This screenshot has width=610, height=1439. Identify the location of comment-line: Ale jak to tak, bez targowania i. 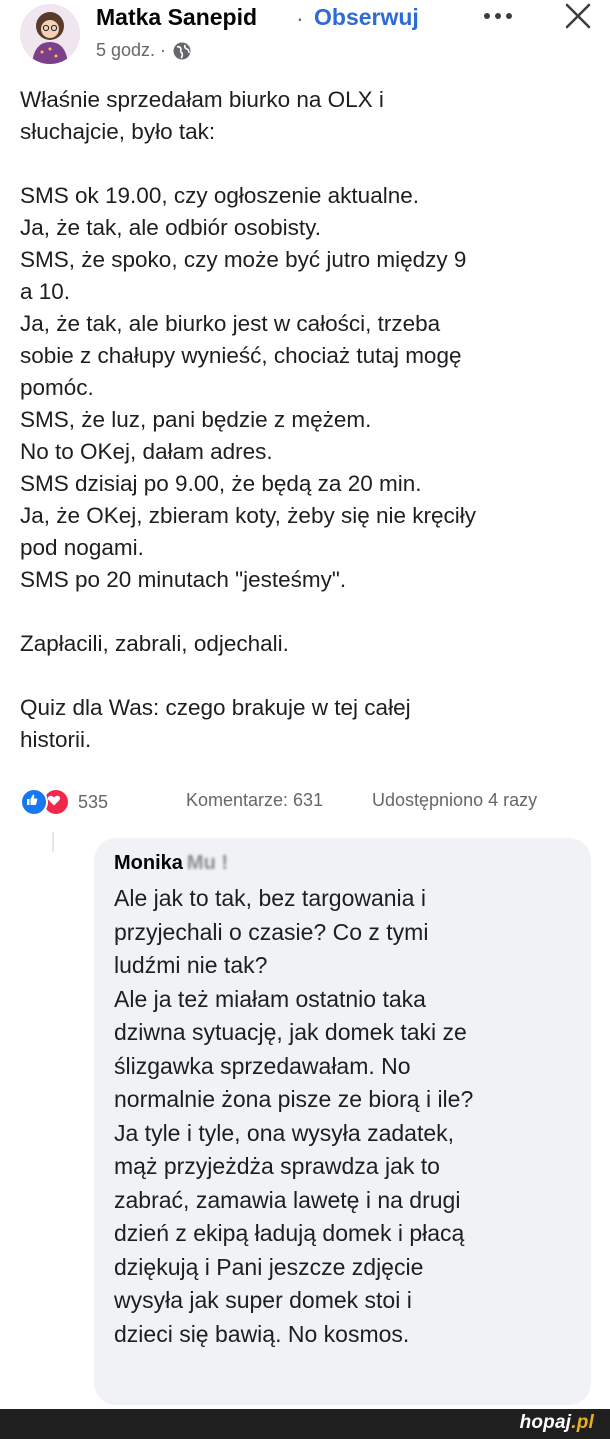
(270, 898).